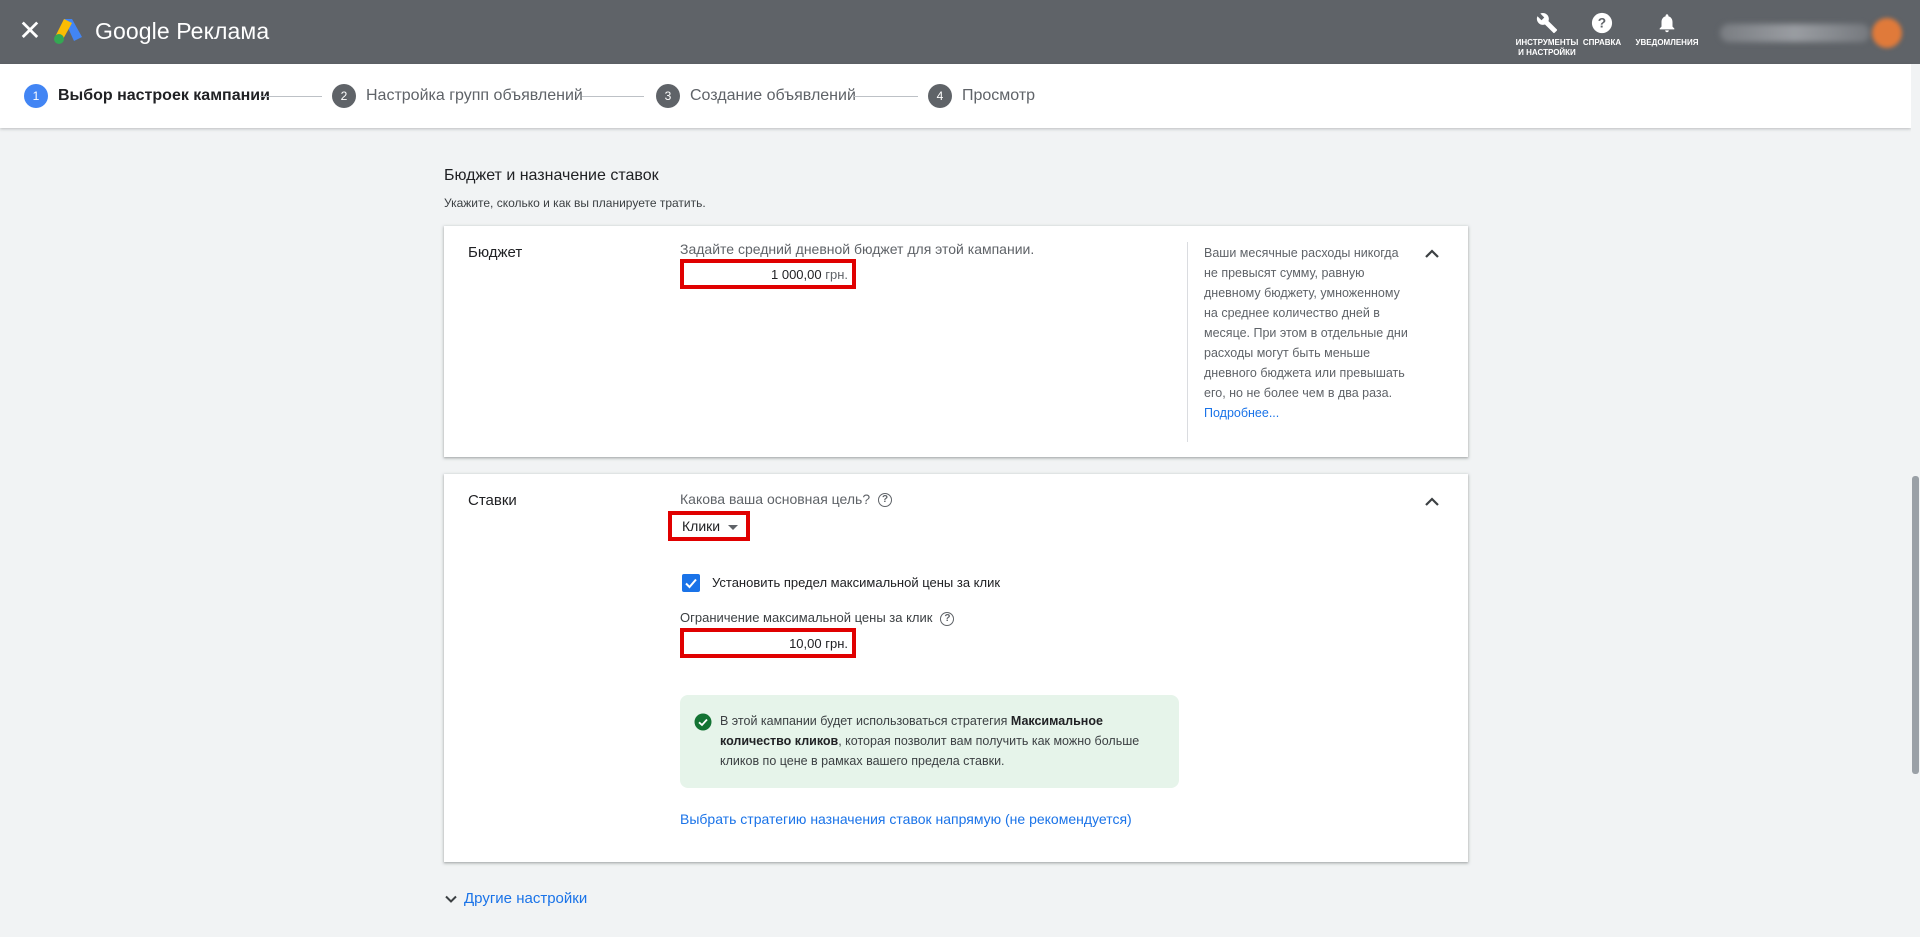 The width and height of the screenshot is (1920, 937). I want to click on goal-question-row: Какова ваша основная цель??, so click(786, 499).